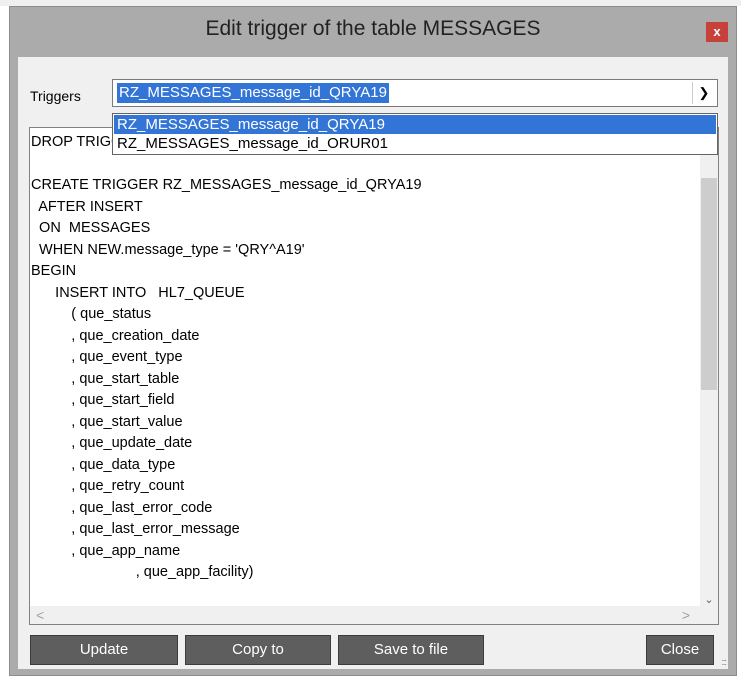 This screenshot has height=685, width=741. What do you see at coordinates (411, 650) in the screenshot?
I see `save-to-file-button: Save to file` at bounding box center [411, 650].